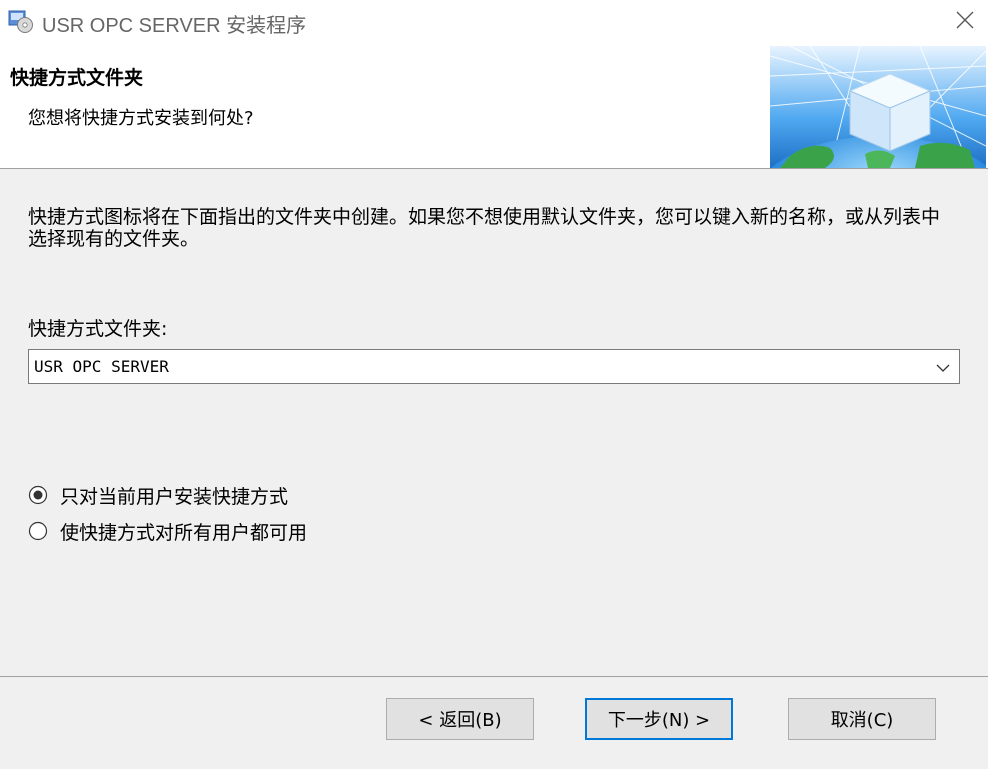 This screenshot has height=769, width=988. What do you see at coordinates (460, 719) in the screenshot?
I see `back-button: < 返回(B)` at bounding box center [460, 719].